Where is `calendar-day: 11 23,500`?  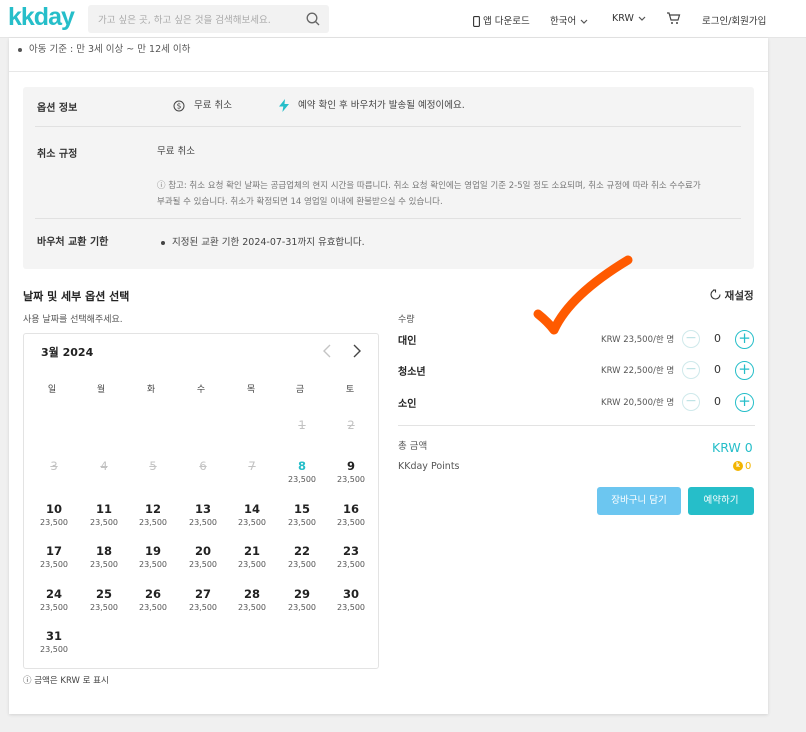 calendar-day: 11 23,500 is located at coordinates (104, 514).